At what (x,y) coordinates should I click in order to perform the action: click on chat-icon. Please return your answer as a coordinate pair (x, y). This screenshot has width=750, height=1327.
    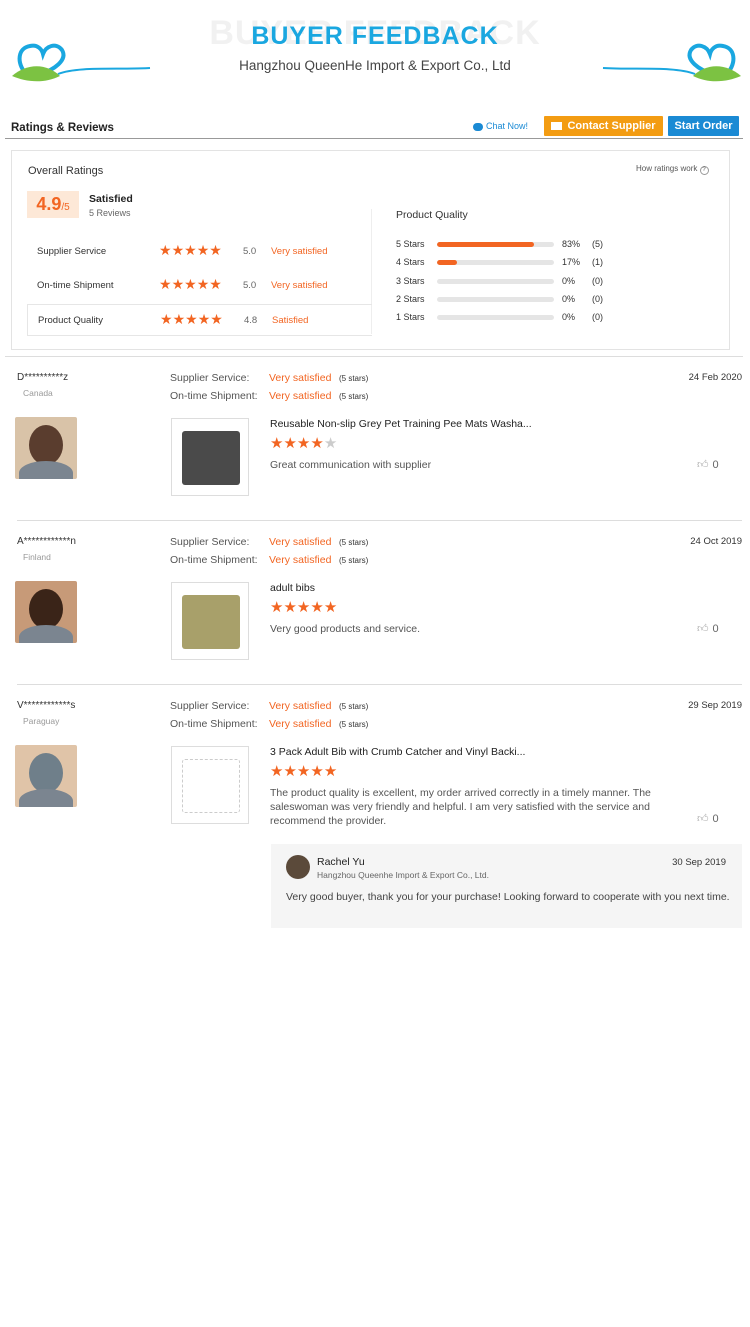
    Looking at the image, I should click on (478, 126).